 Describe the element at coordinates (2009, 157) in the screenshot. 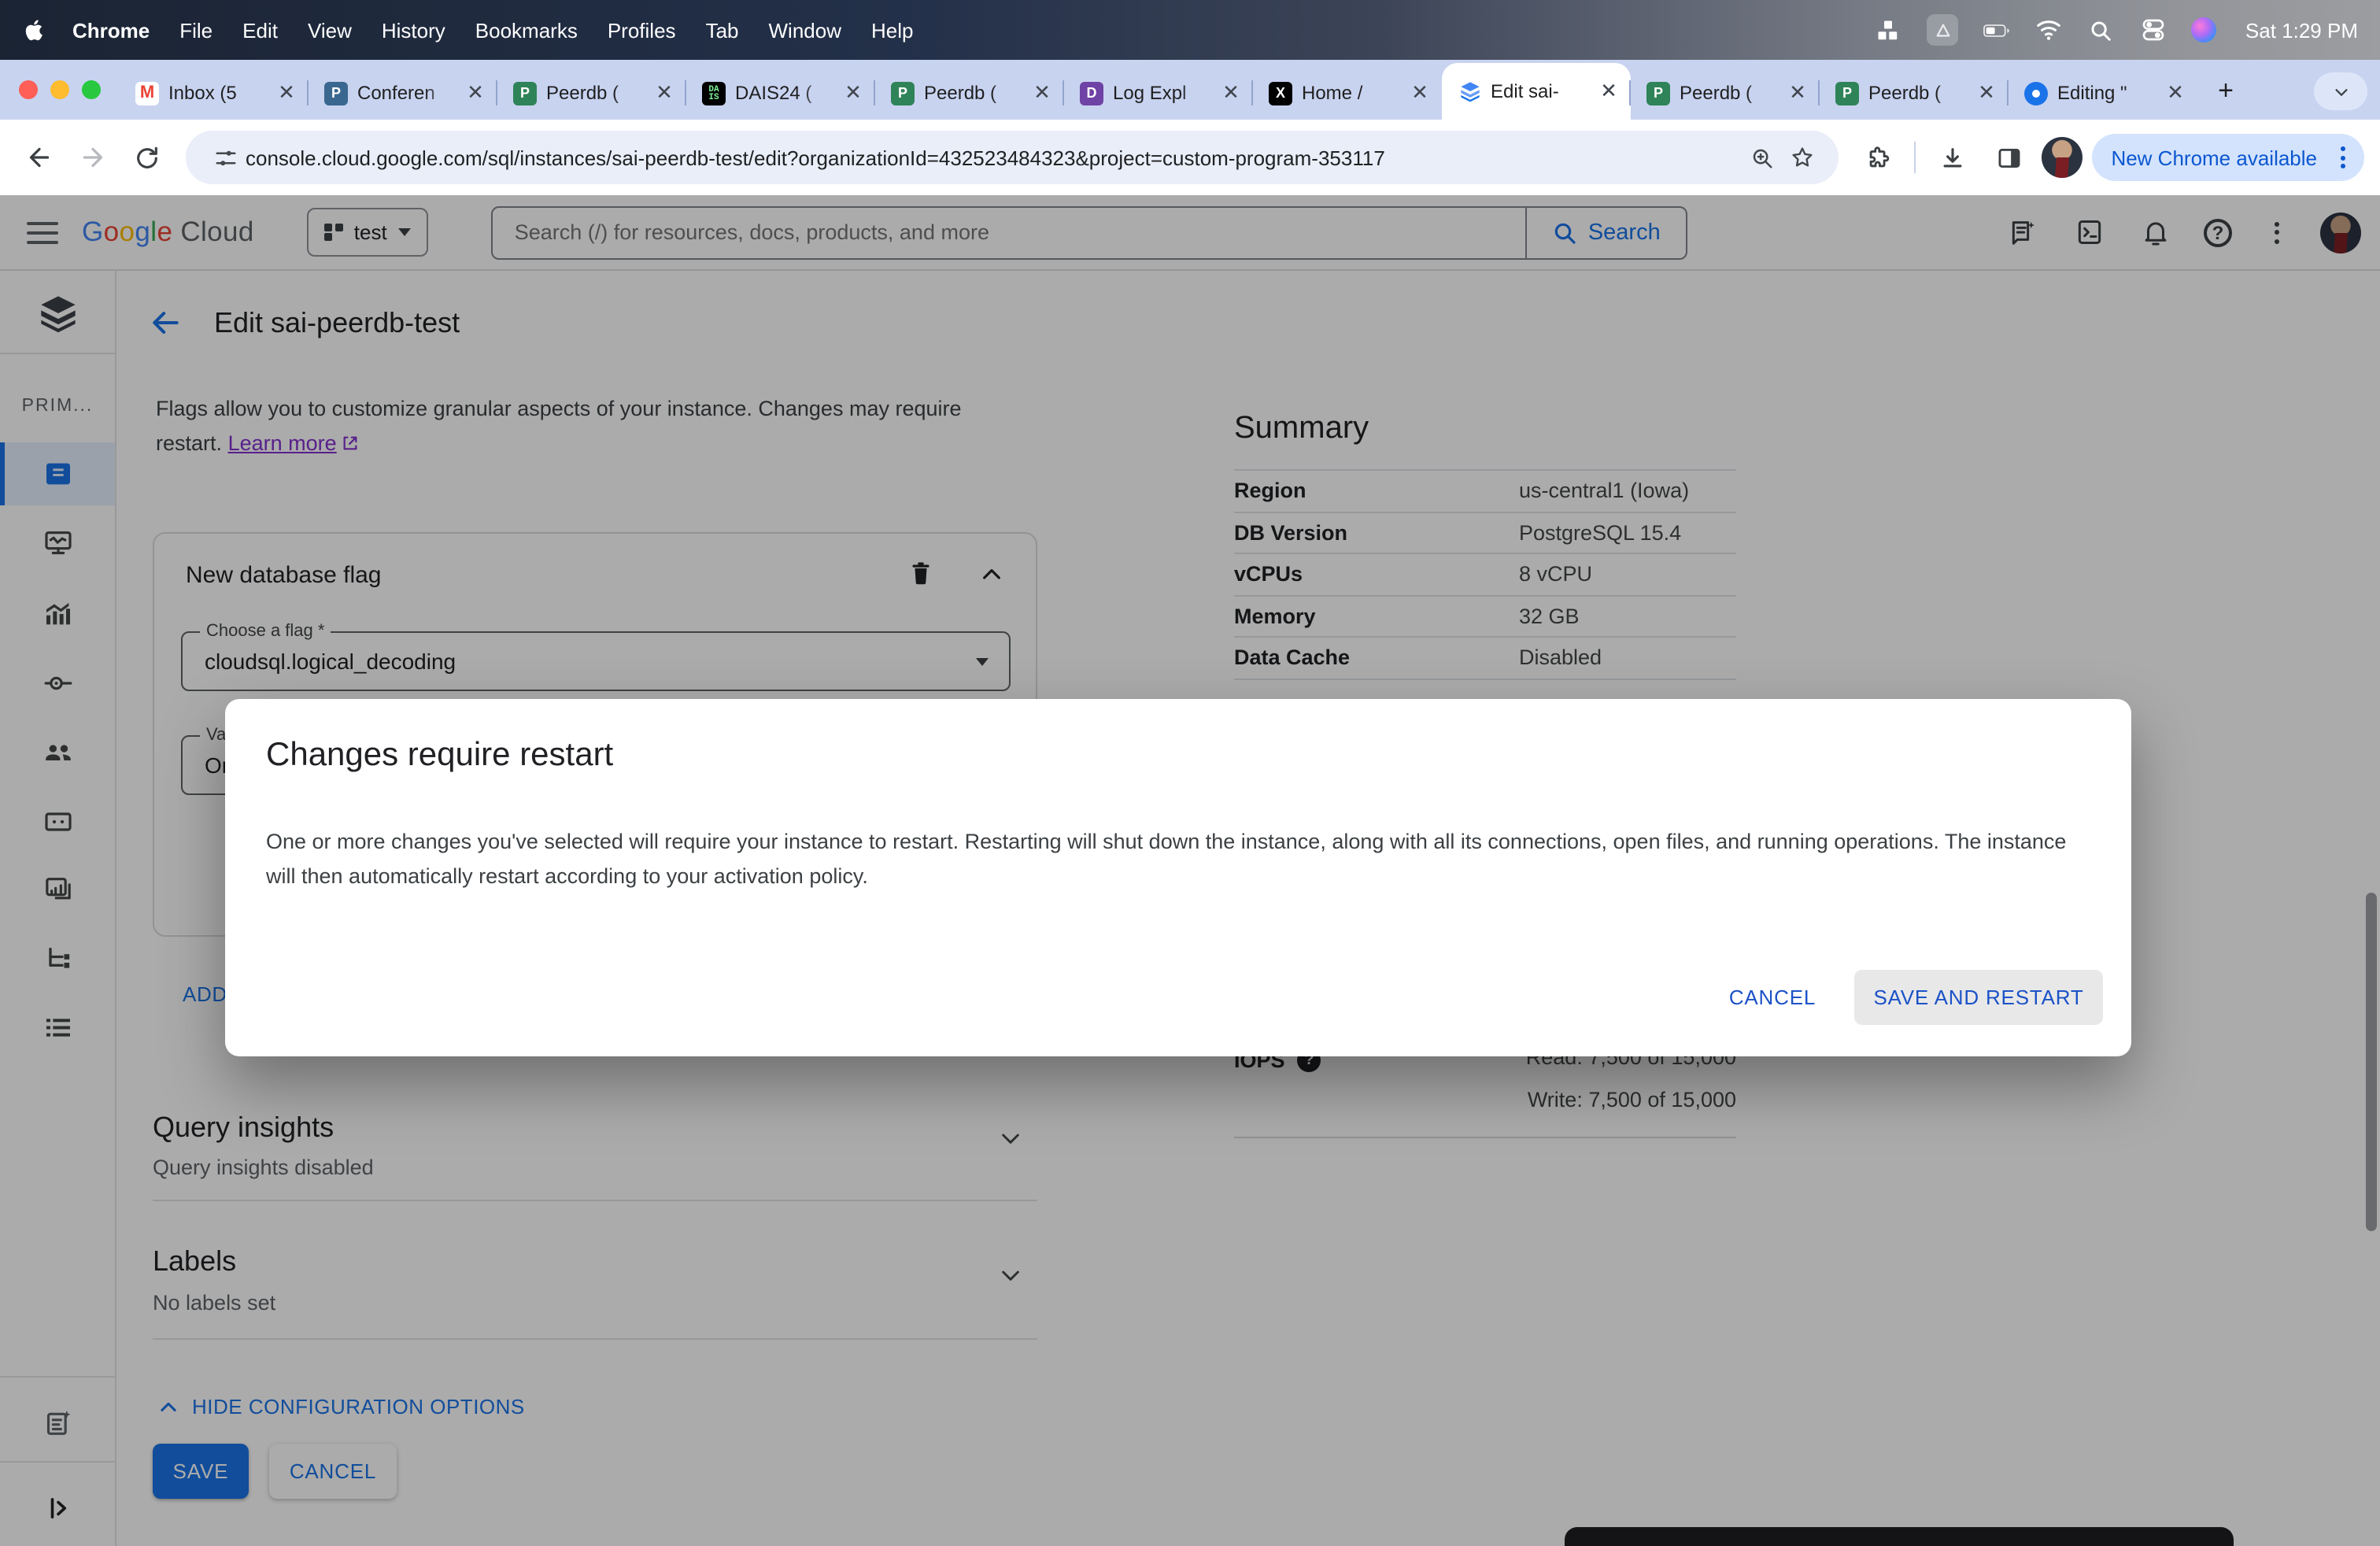

I see `side-panel-icon` at that location.